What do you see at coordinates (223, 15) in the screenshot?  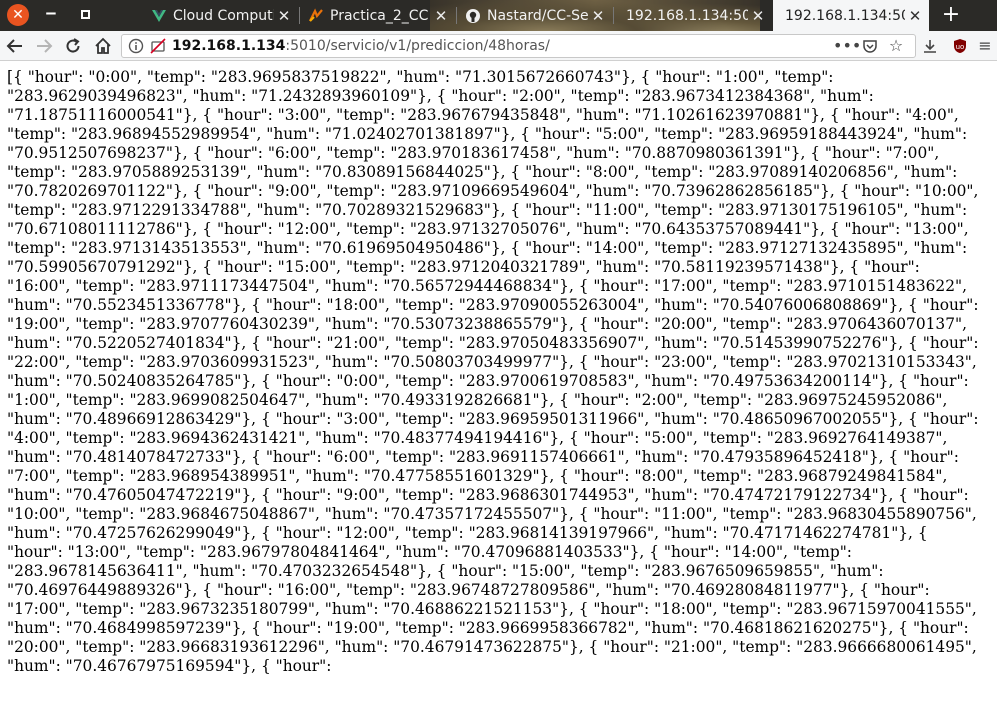 I see `tab-label: Cloud Computing` at bounding box center [223, 15].